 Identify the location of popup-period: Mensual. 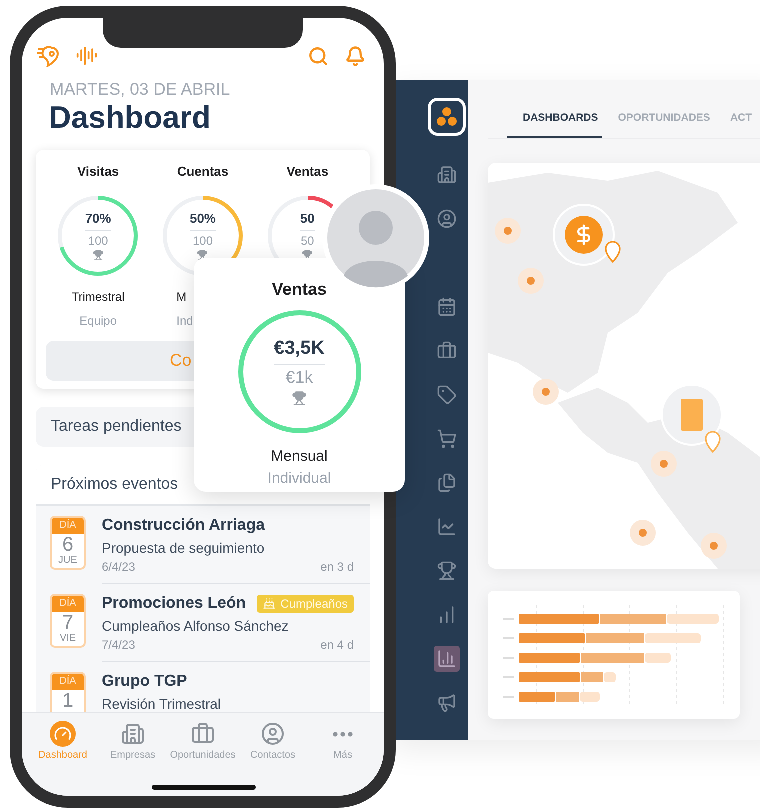
(299, 457).